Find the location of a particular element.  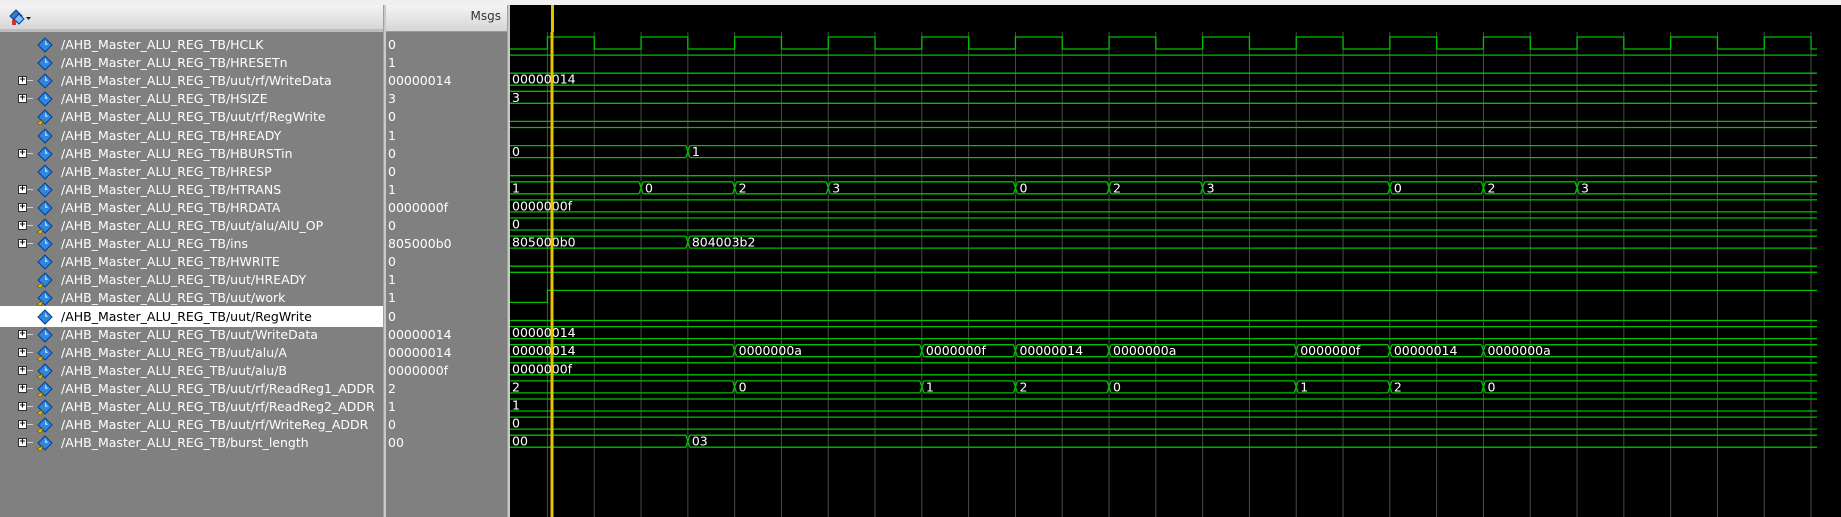

wave-row: 3 is located at coordinates (1163, 97).